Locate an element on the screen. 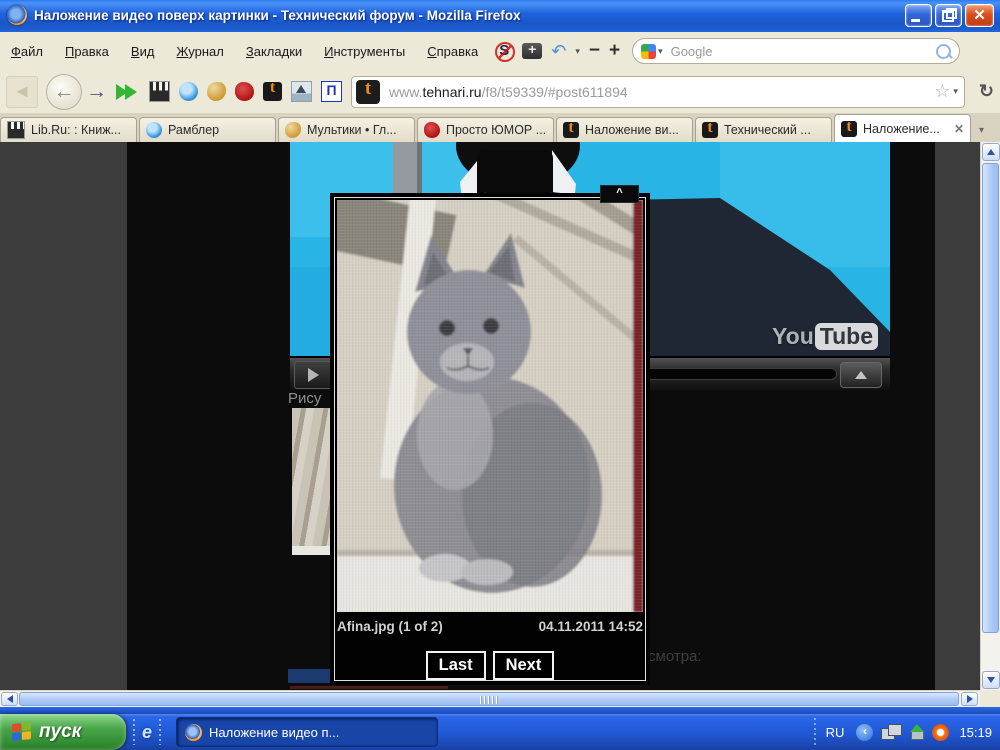 The image size is (1000, 750). tray-divider is located at coordinates (814, 732).